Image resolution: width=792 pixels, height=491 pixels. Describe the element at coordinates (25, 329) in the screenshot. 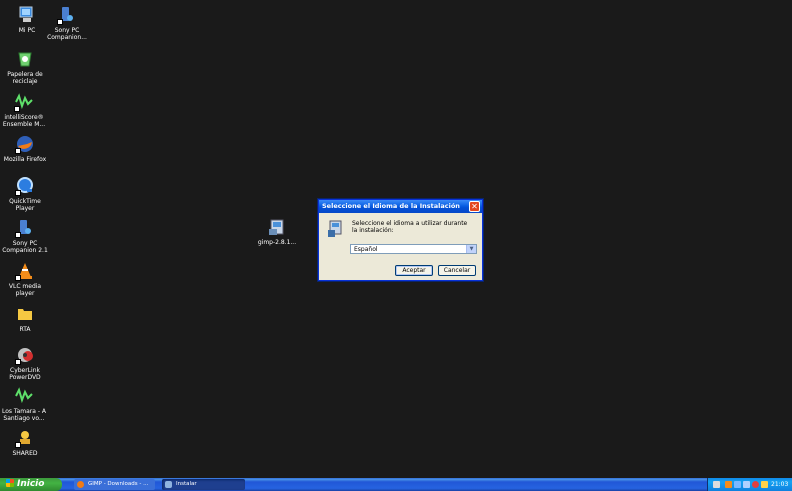

I see `desktop-icon-label: RTA` at that location.